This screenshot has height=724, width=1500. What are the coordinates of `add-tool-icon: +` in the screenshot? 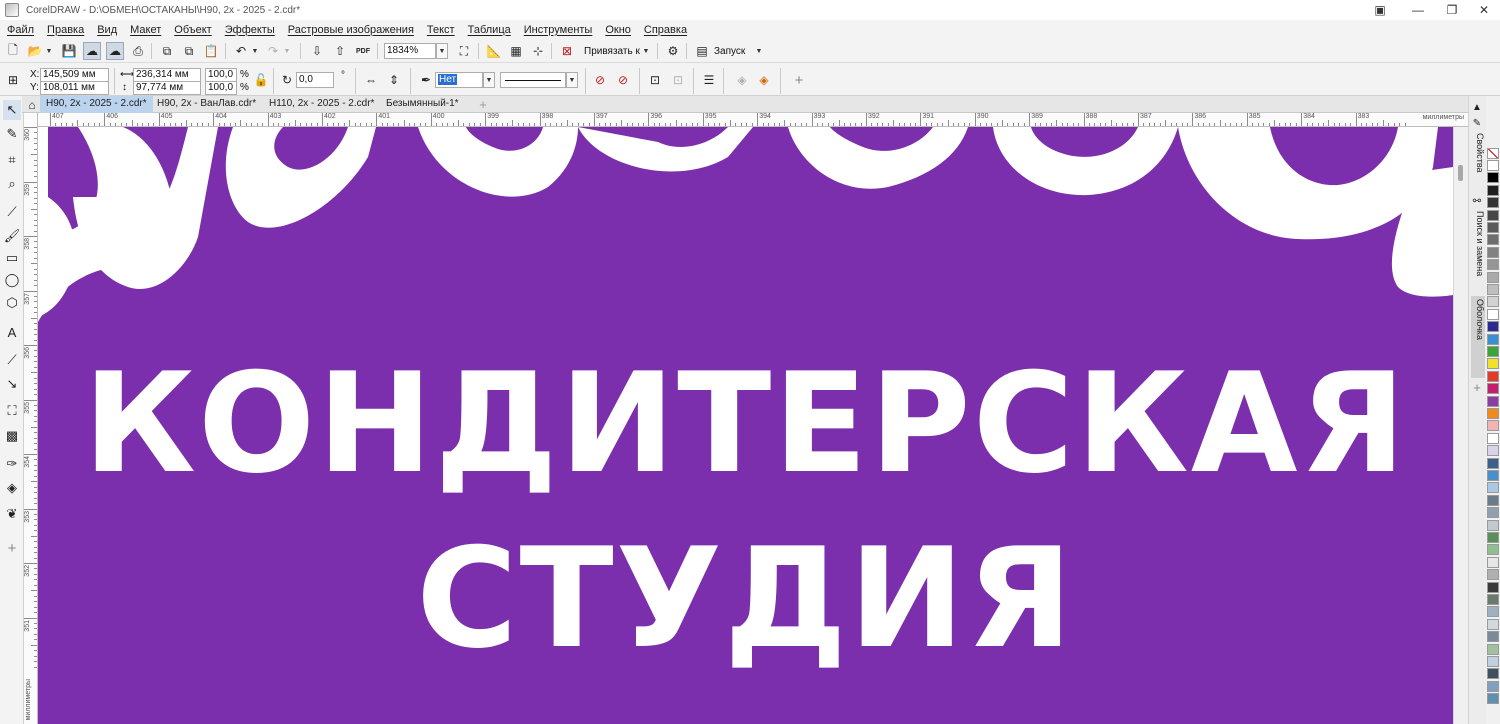 It's located at (12, 548).